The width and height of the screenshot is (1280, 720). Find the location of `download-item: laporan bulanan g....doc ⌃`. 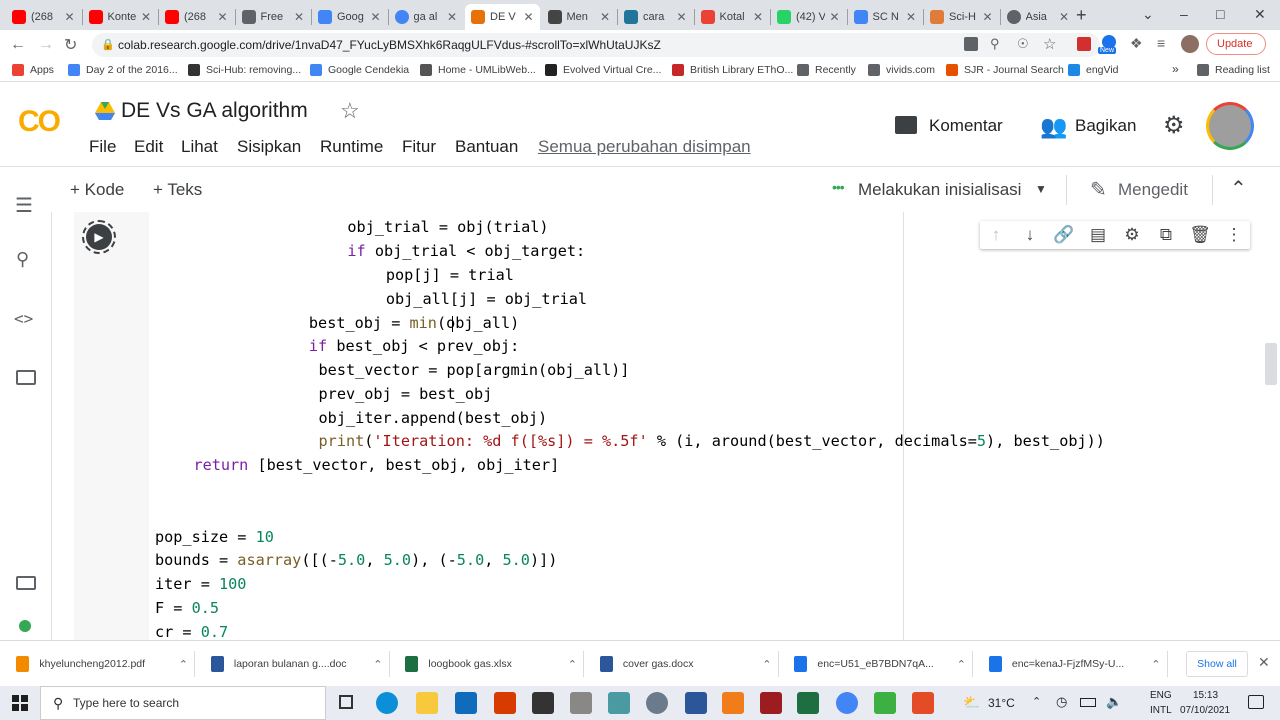

download-item: laporan bulanan g....doc ⌃ is located at coordinates (296, 664).